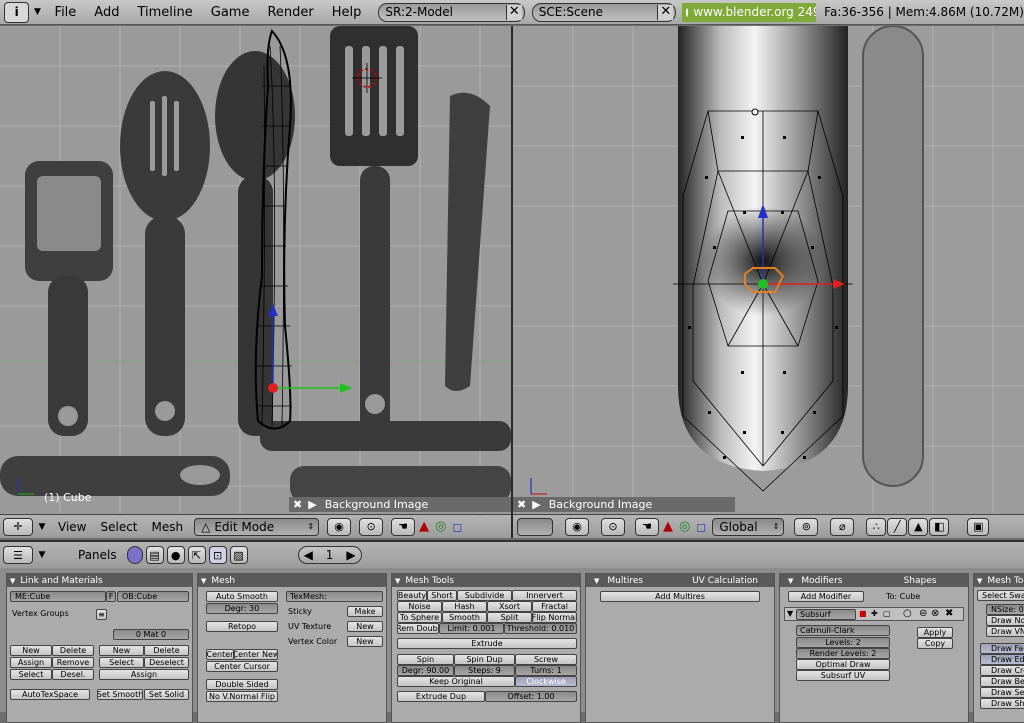  Describe the element at coordinates (73, 650) in the screenshot. I see `vgroup-delete-button: Delete` at that location.